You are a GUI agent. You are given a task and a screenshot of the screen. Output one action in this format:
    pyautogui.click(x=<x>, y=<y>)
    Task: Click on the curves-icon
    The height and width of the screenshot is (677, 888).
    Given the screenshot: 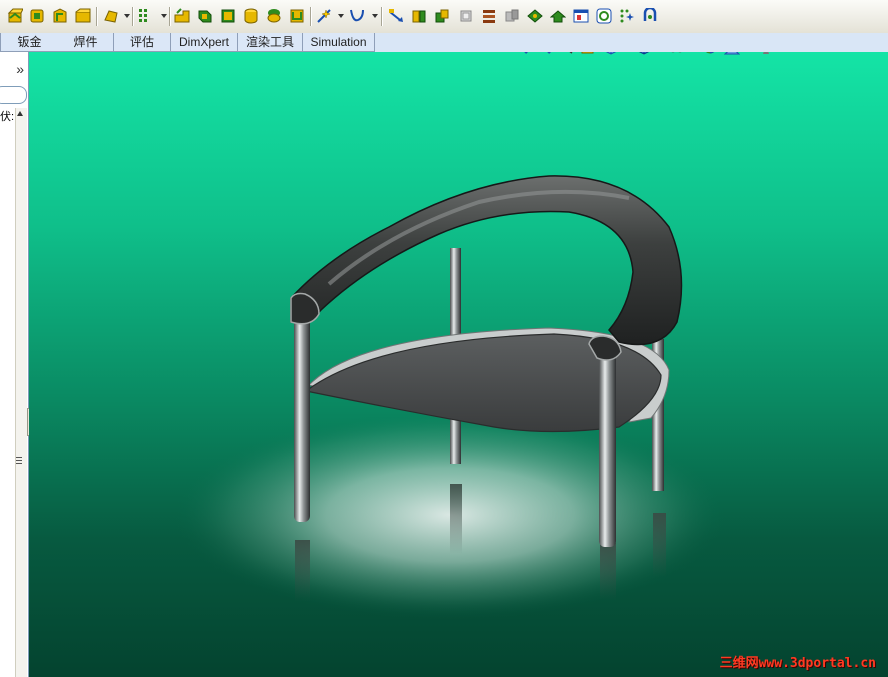 What is the action you would take?
    pyautogui.click(x=357, y=16)
    